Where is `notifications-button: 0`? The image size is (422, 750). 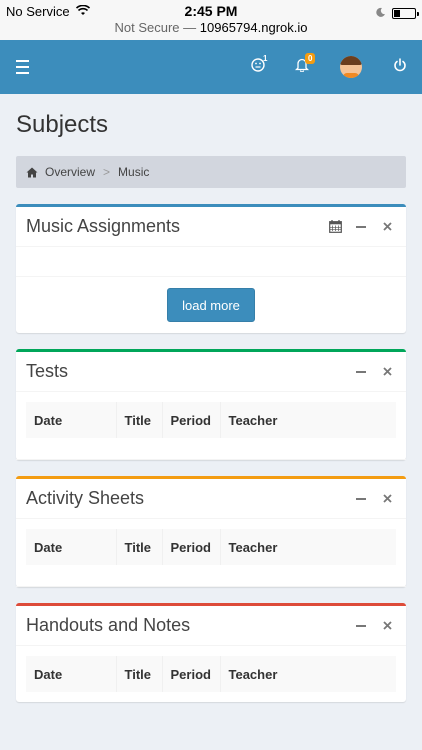
notifications-button: 0 is located at coordinates (303, 67).